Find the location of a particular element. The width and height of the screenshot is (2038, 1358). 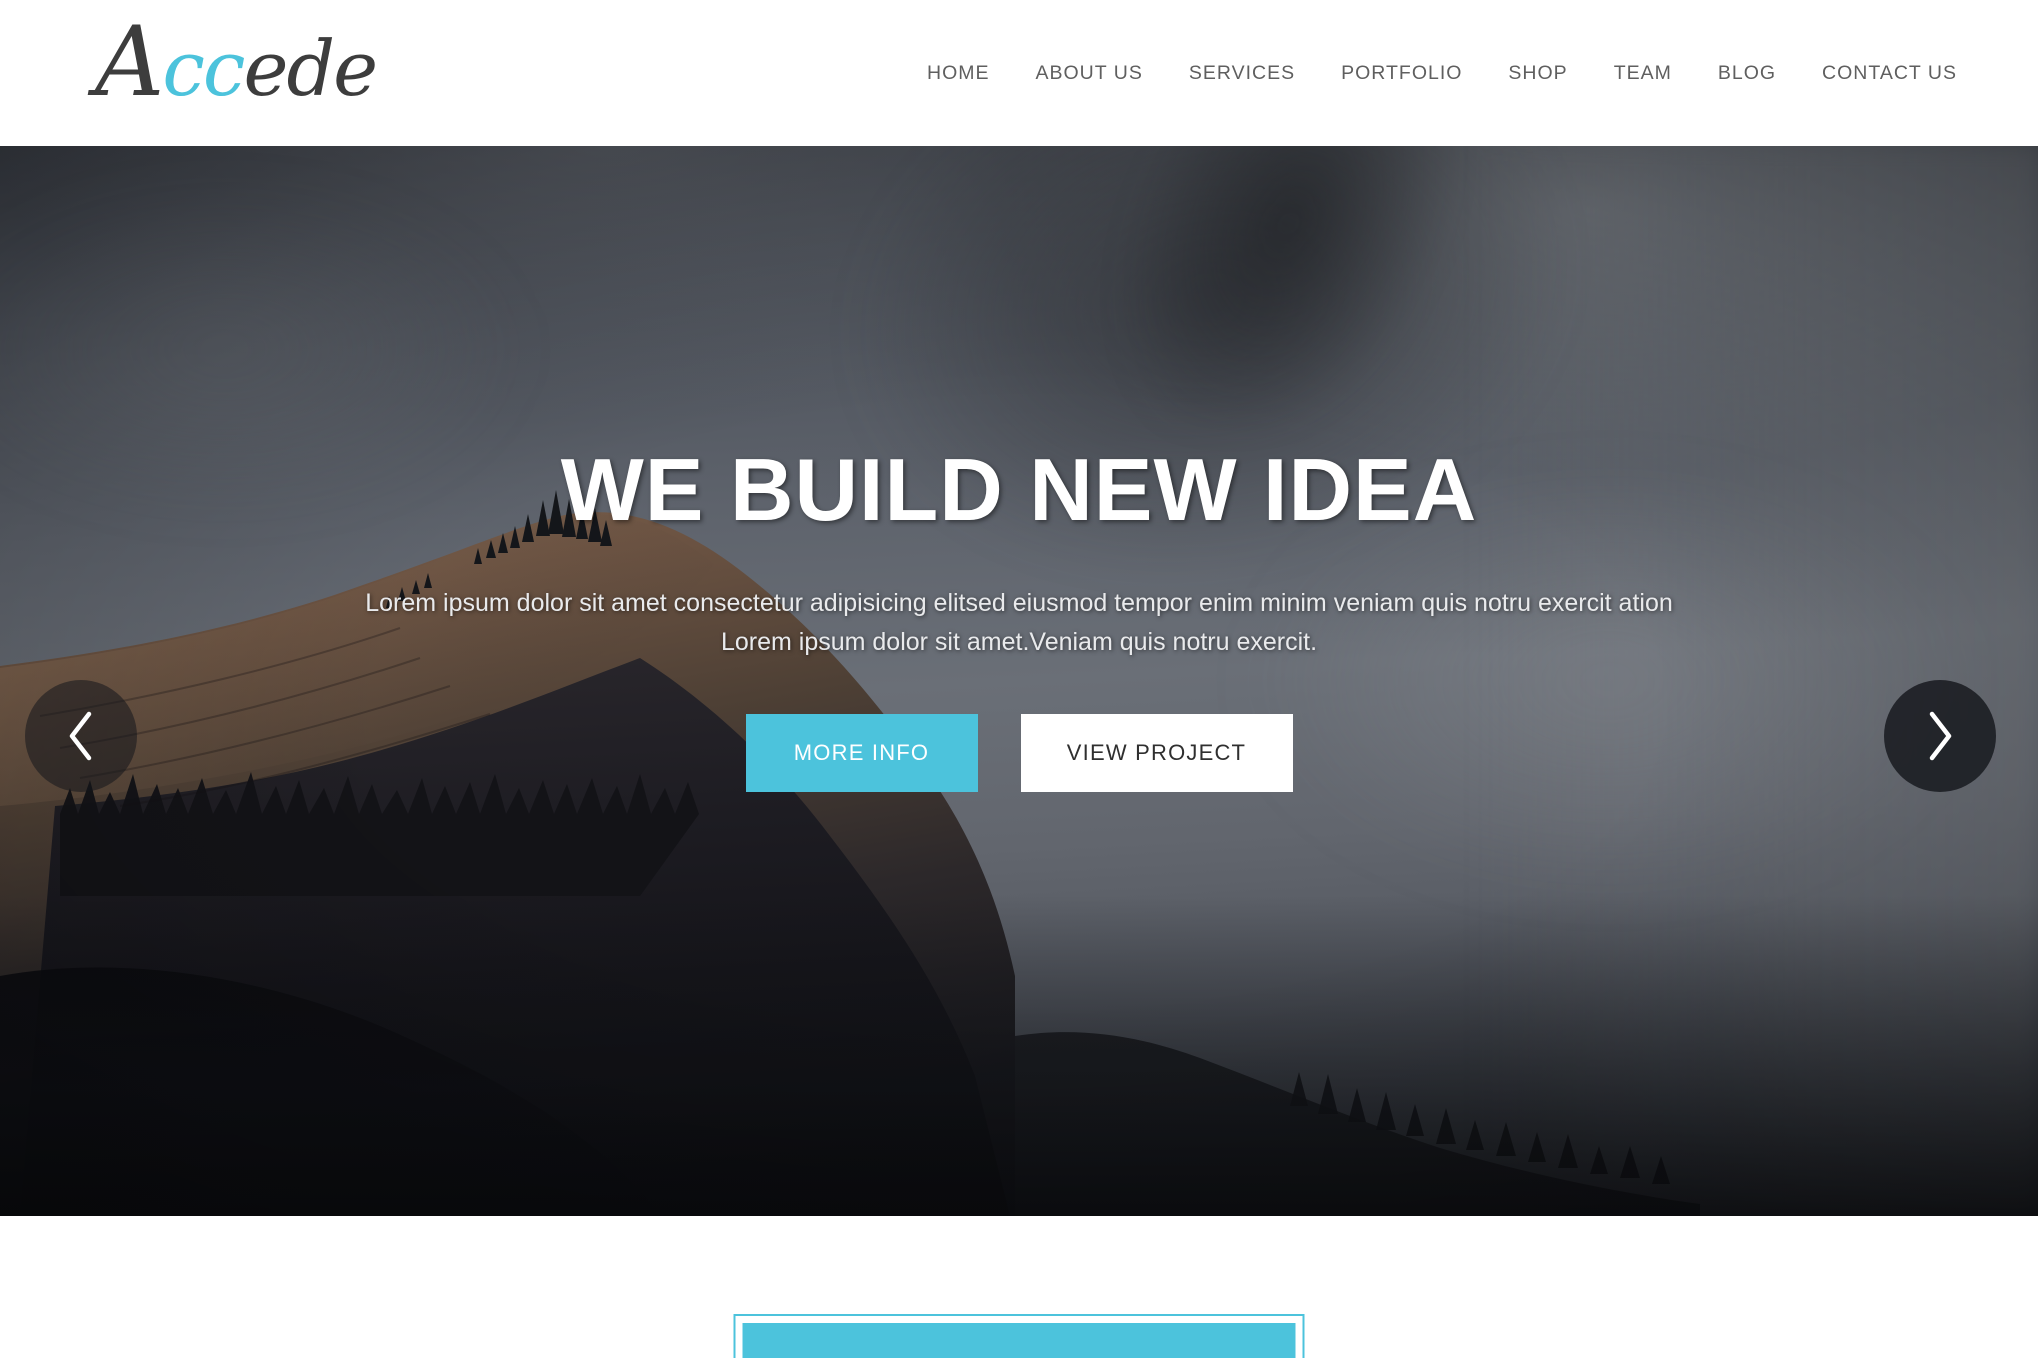

nav-item-contact-us: CONTACT US is located at coordinates (1889, 73).